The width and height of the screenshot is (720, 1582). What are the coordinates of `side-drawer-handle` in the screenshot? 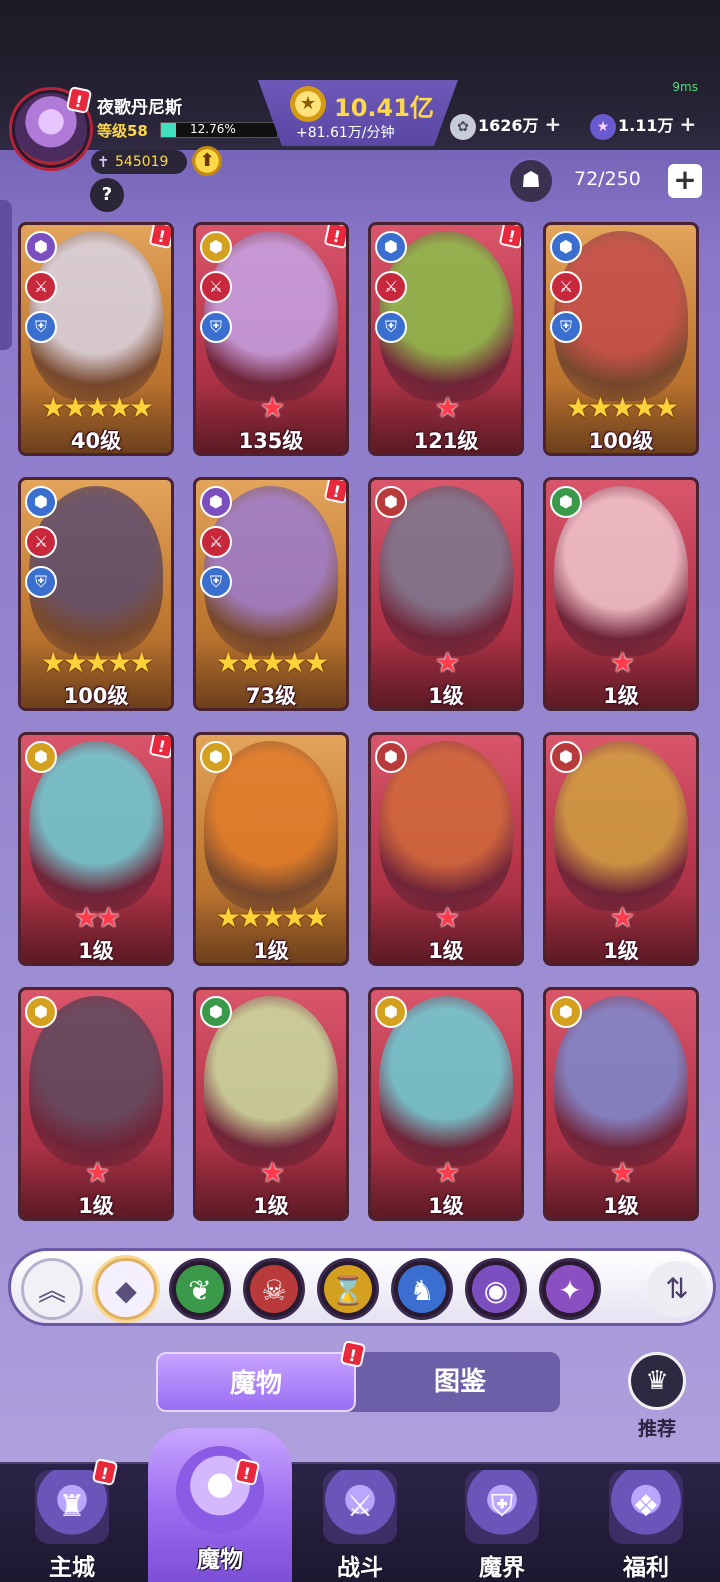 It's located at (6, 275).